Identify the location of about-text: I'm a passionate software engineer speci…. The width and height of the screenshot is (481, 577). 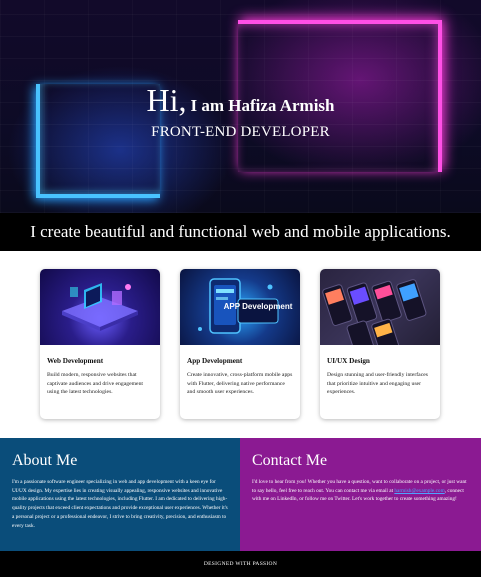
(120, 504).